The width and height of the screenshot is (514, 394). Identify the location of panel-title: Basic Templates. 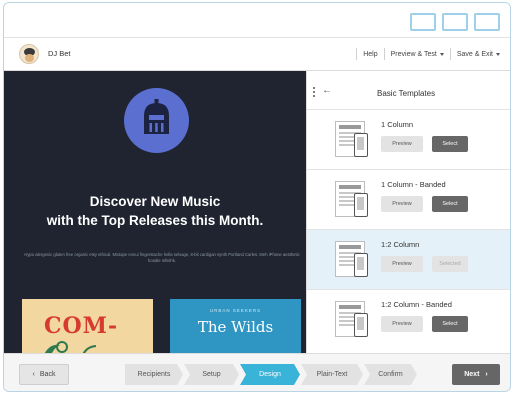
(406, 93).